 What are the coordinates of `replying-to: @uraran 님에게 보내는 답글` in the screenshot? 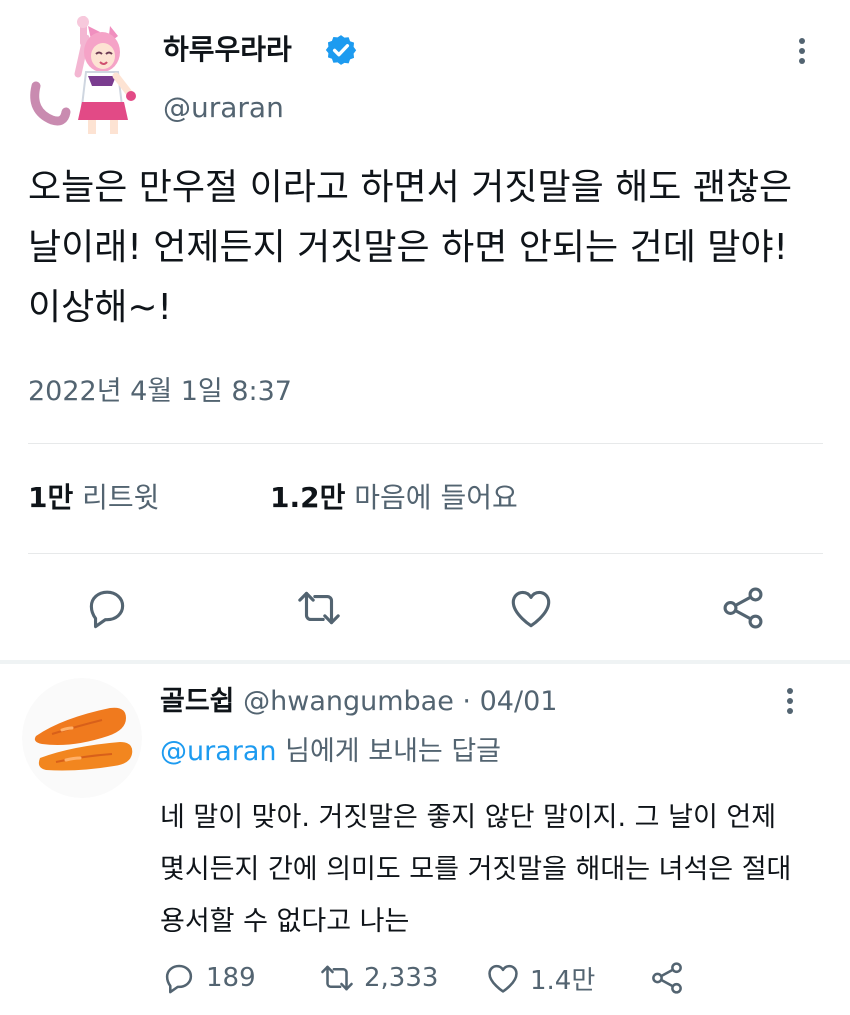 It's located at (330, 752).